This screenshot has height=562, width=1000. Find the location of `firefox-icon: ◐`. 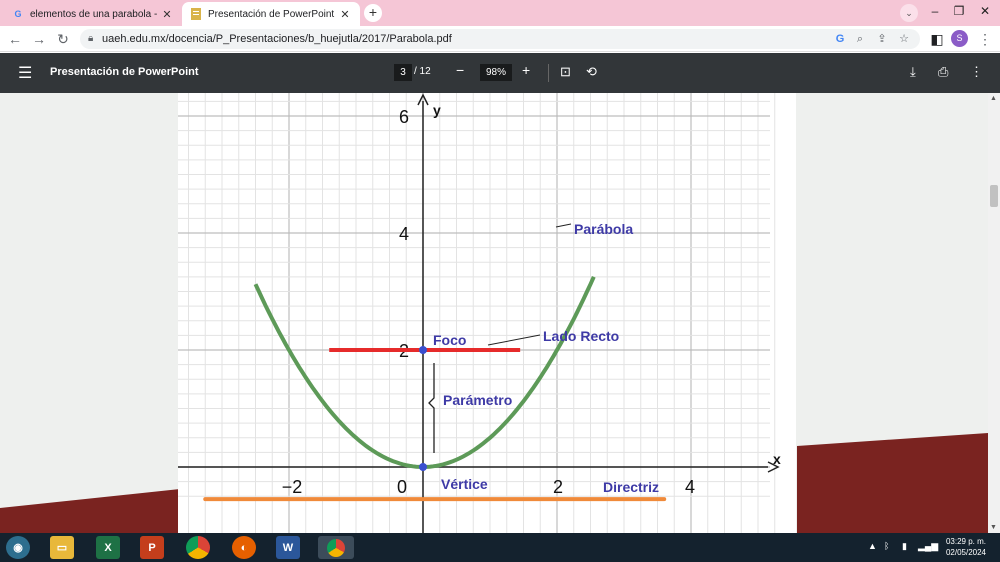

firefox-icon: ◐ is located at coordinates (244, 547).